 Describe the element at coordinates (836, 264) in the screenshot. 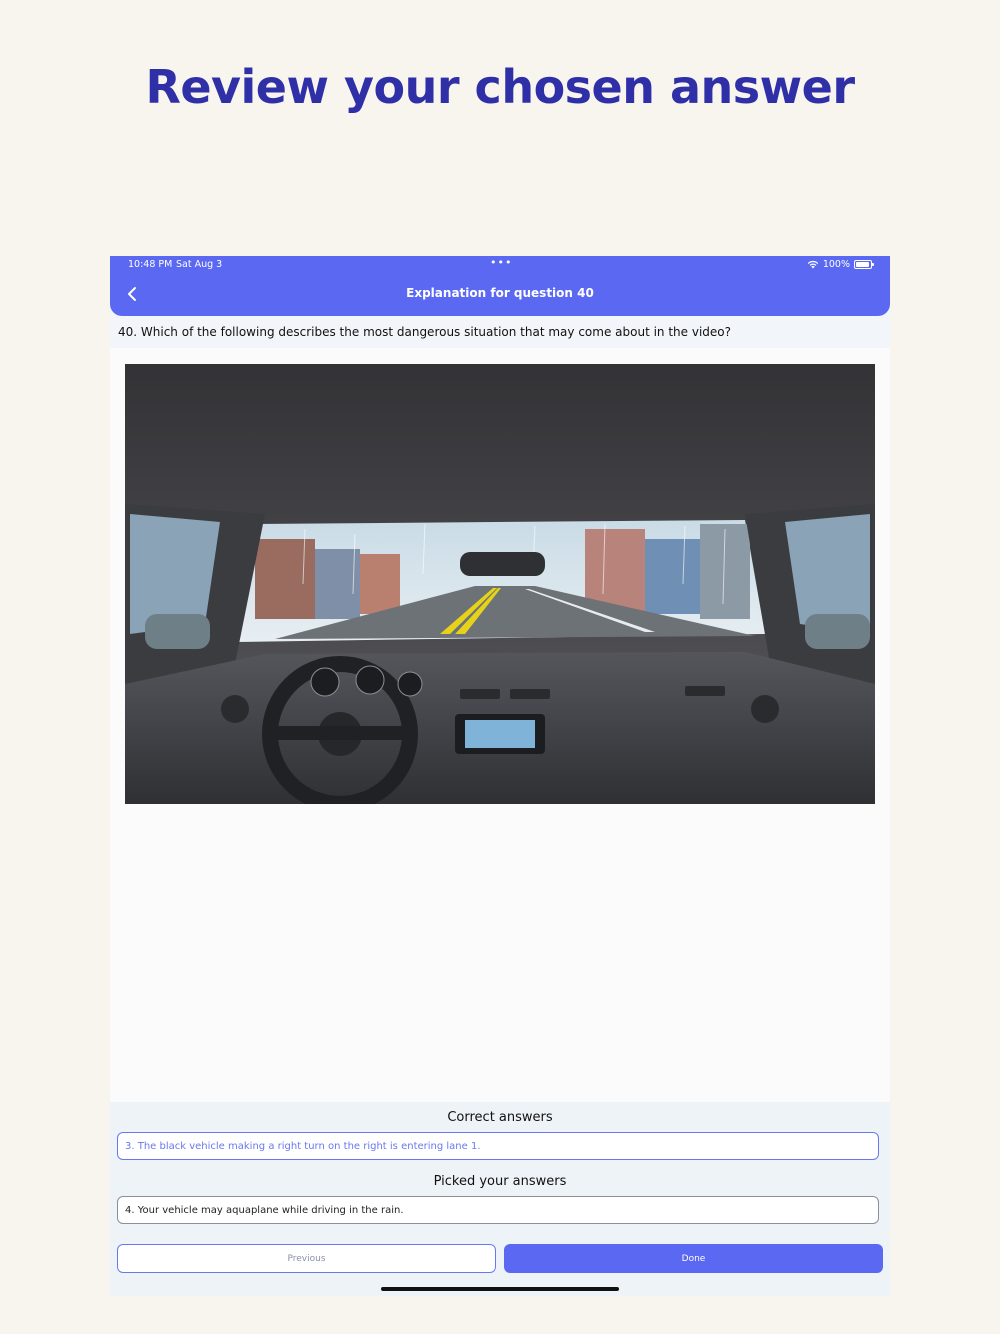

I see `battery-percent: 100%` at that location.